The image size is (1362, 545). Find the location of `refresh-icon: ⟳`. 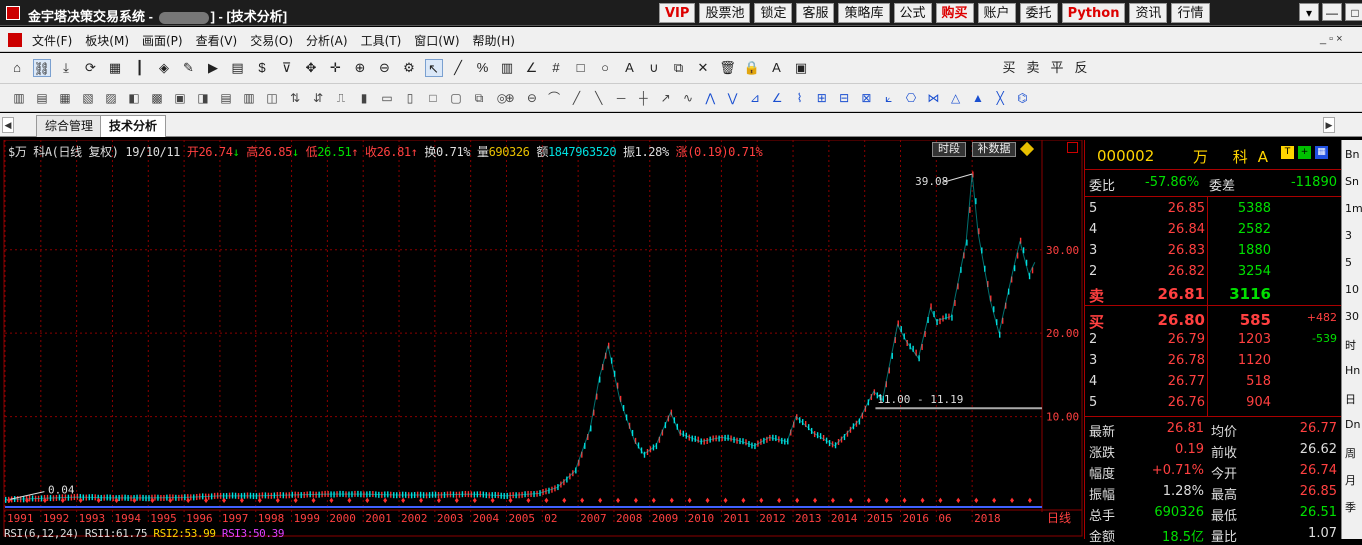

refresh-icon: ⟳ is located at coordinates (91, 68).